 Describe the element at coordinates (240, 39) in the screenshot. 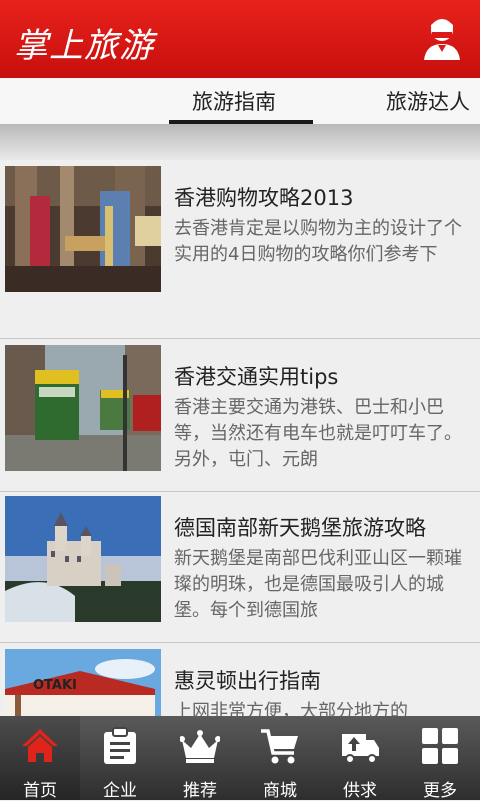

I see `app-header: 掌上旅游` at that location.